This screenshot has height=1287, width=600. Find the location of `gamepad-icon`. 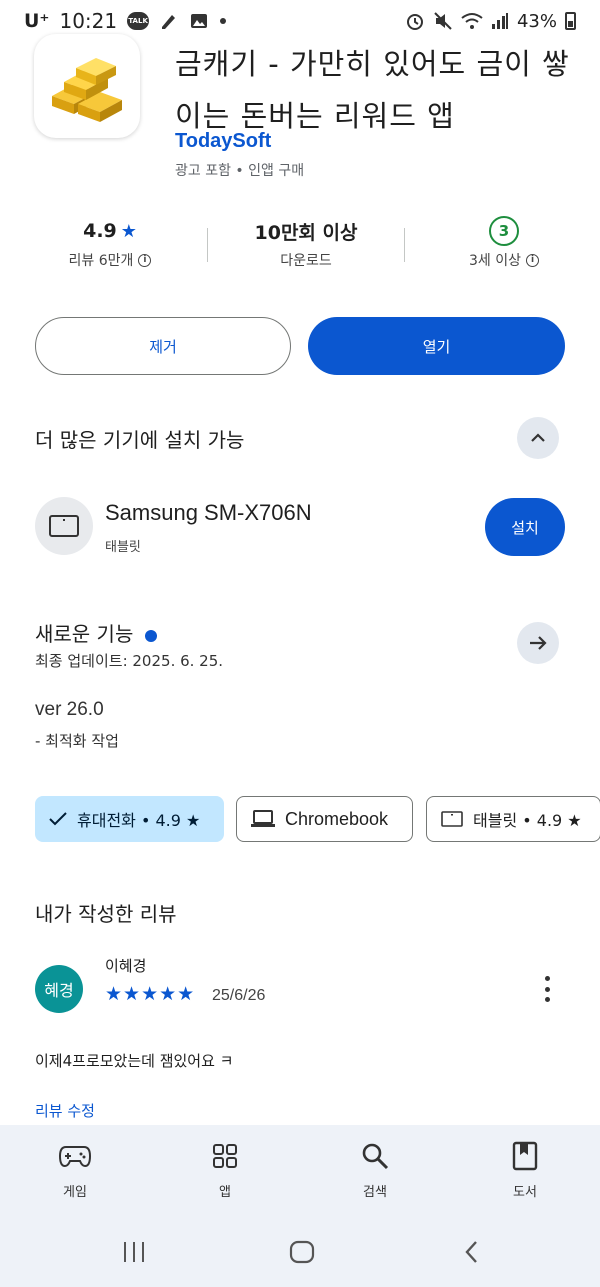

gamepad-icon is located at coordinates (75, 1157).